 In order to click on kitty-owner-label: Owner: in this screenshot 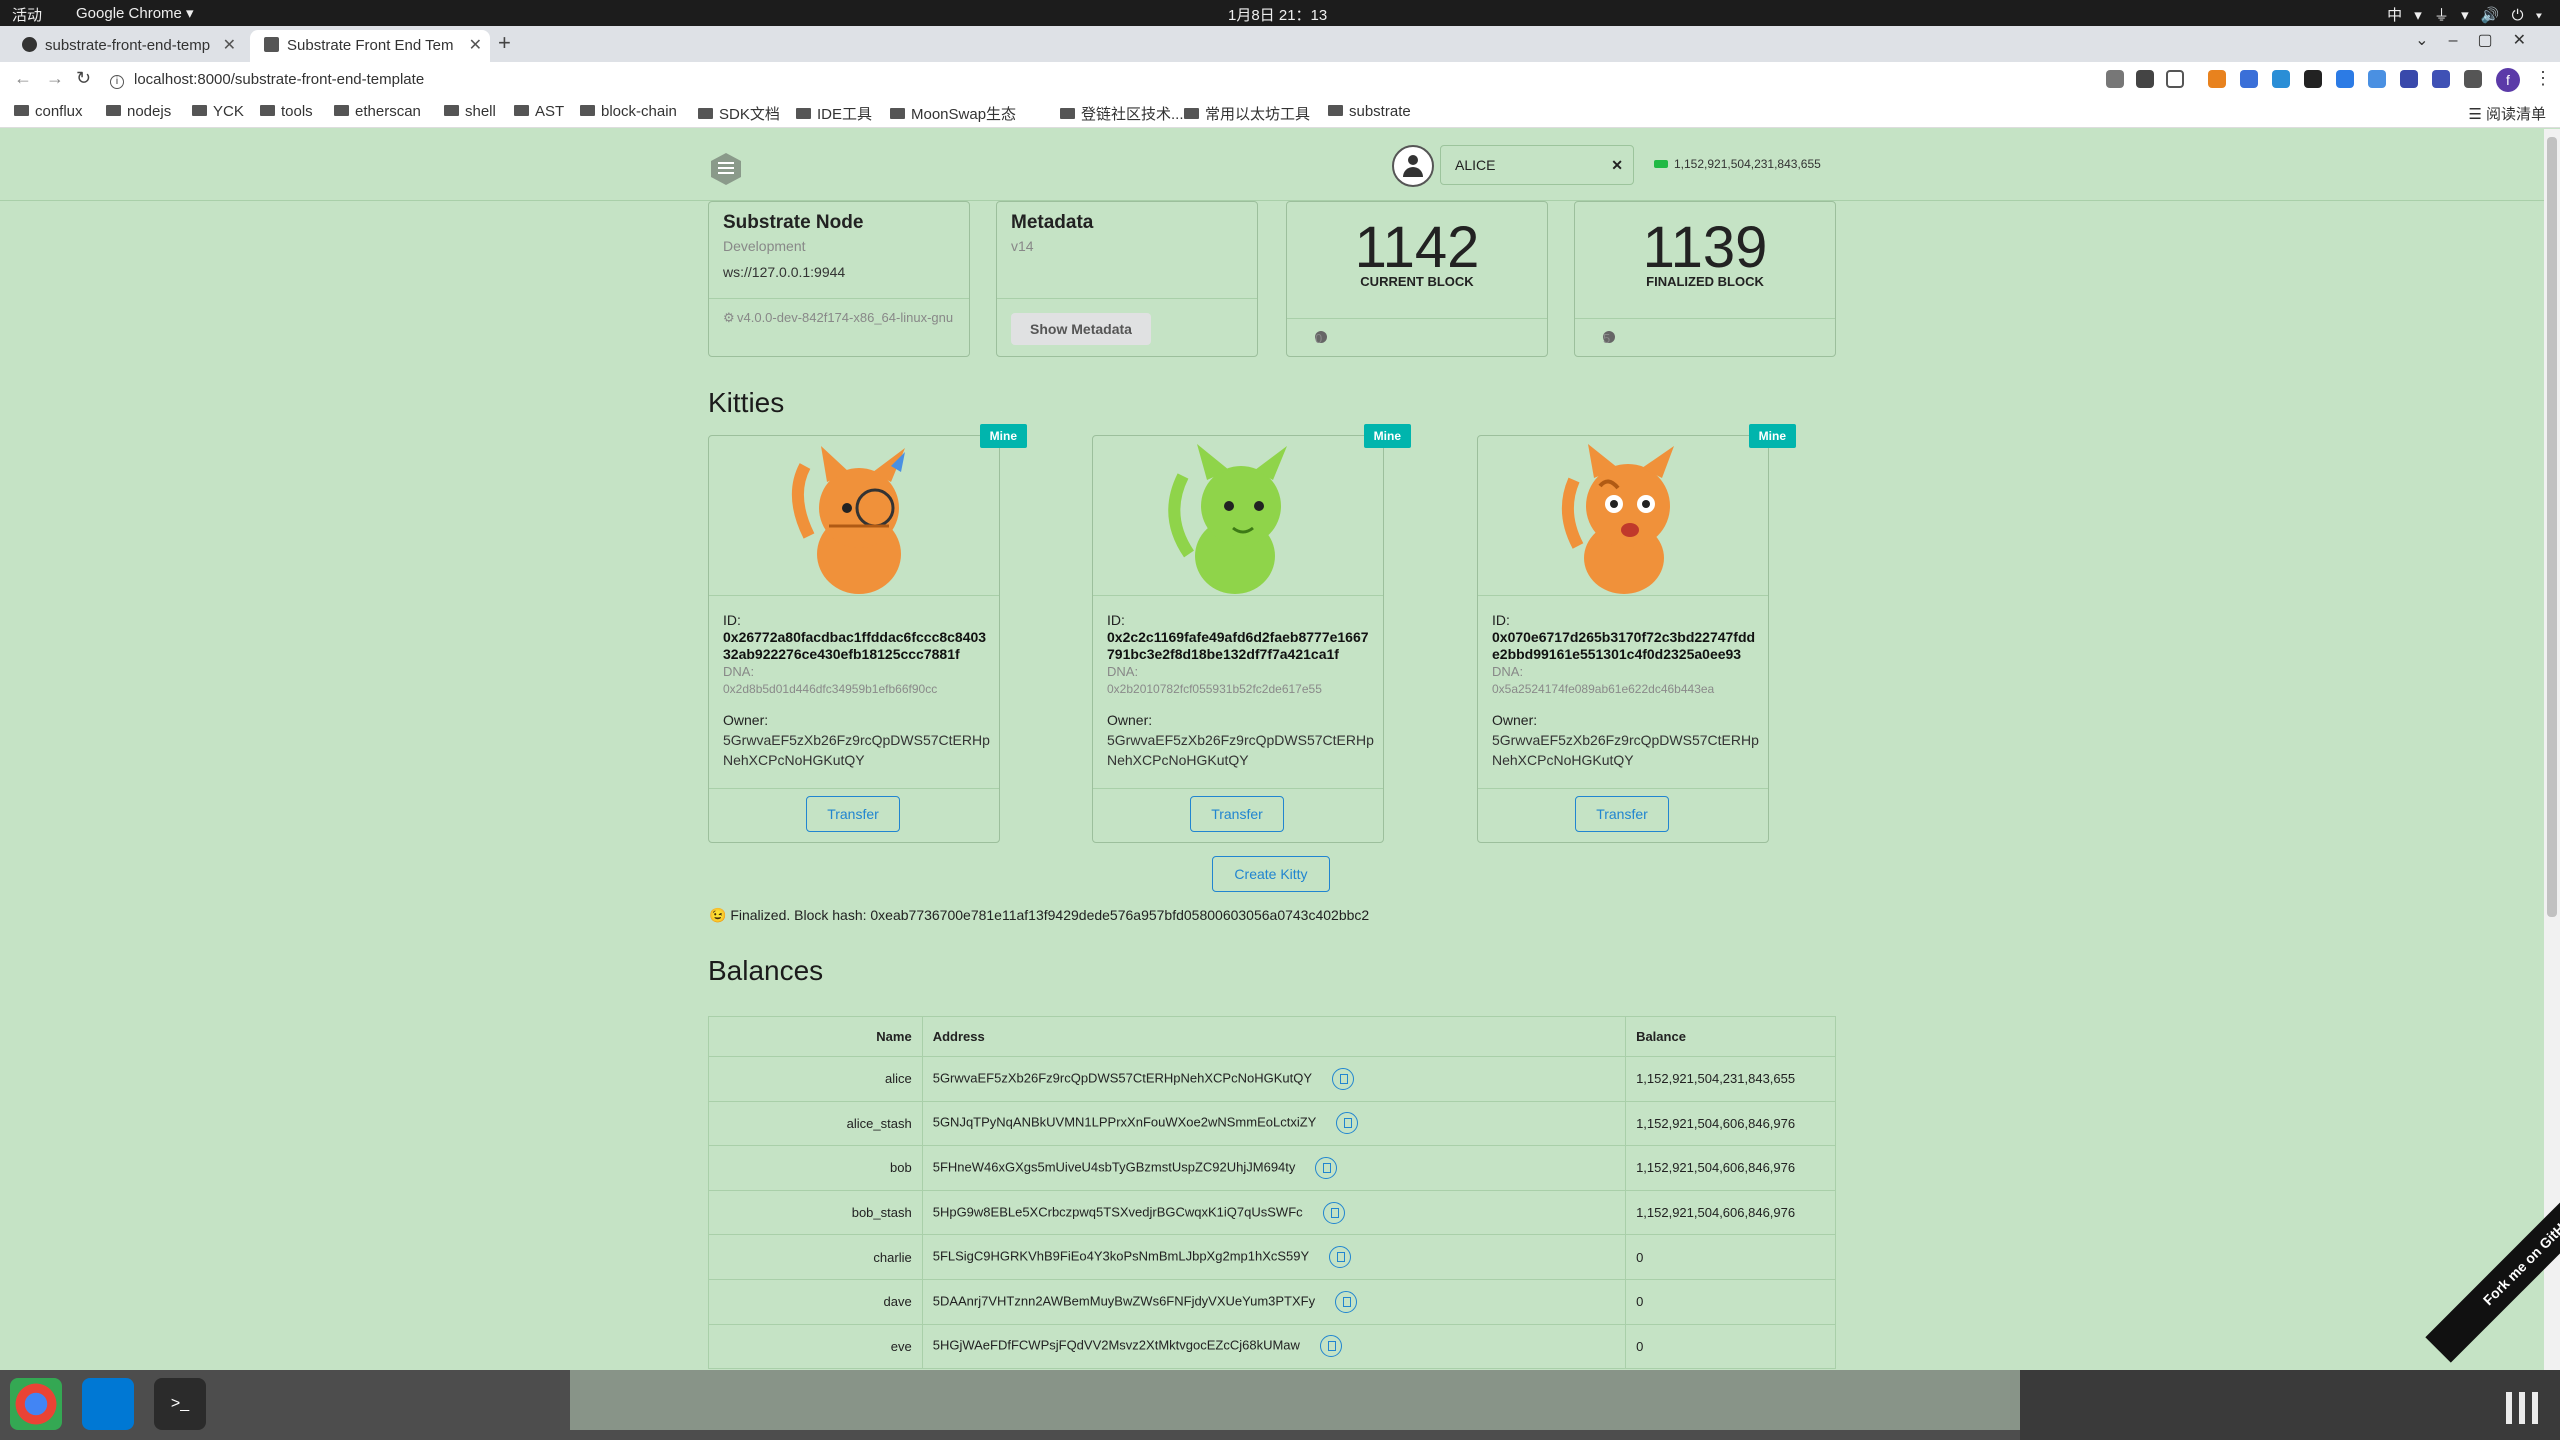, I will do `click(1515, 720)`.